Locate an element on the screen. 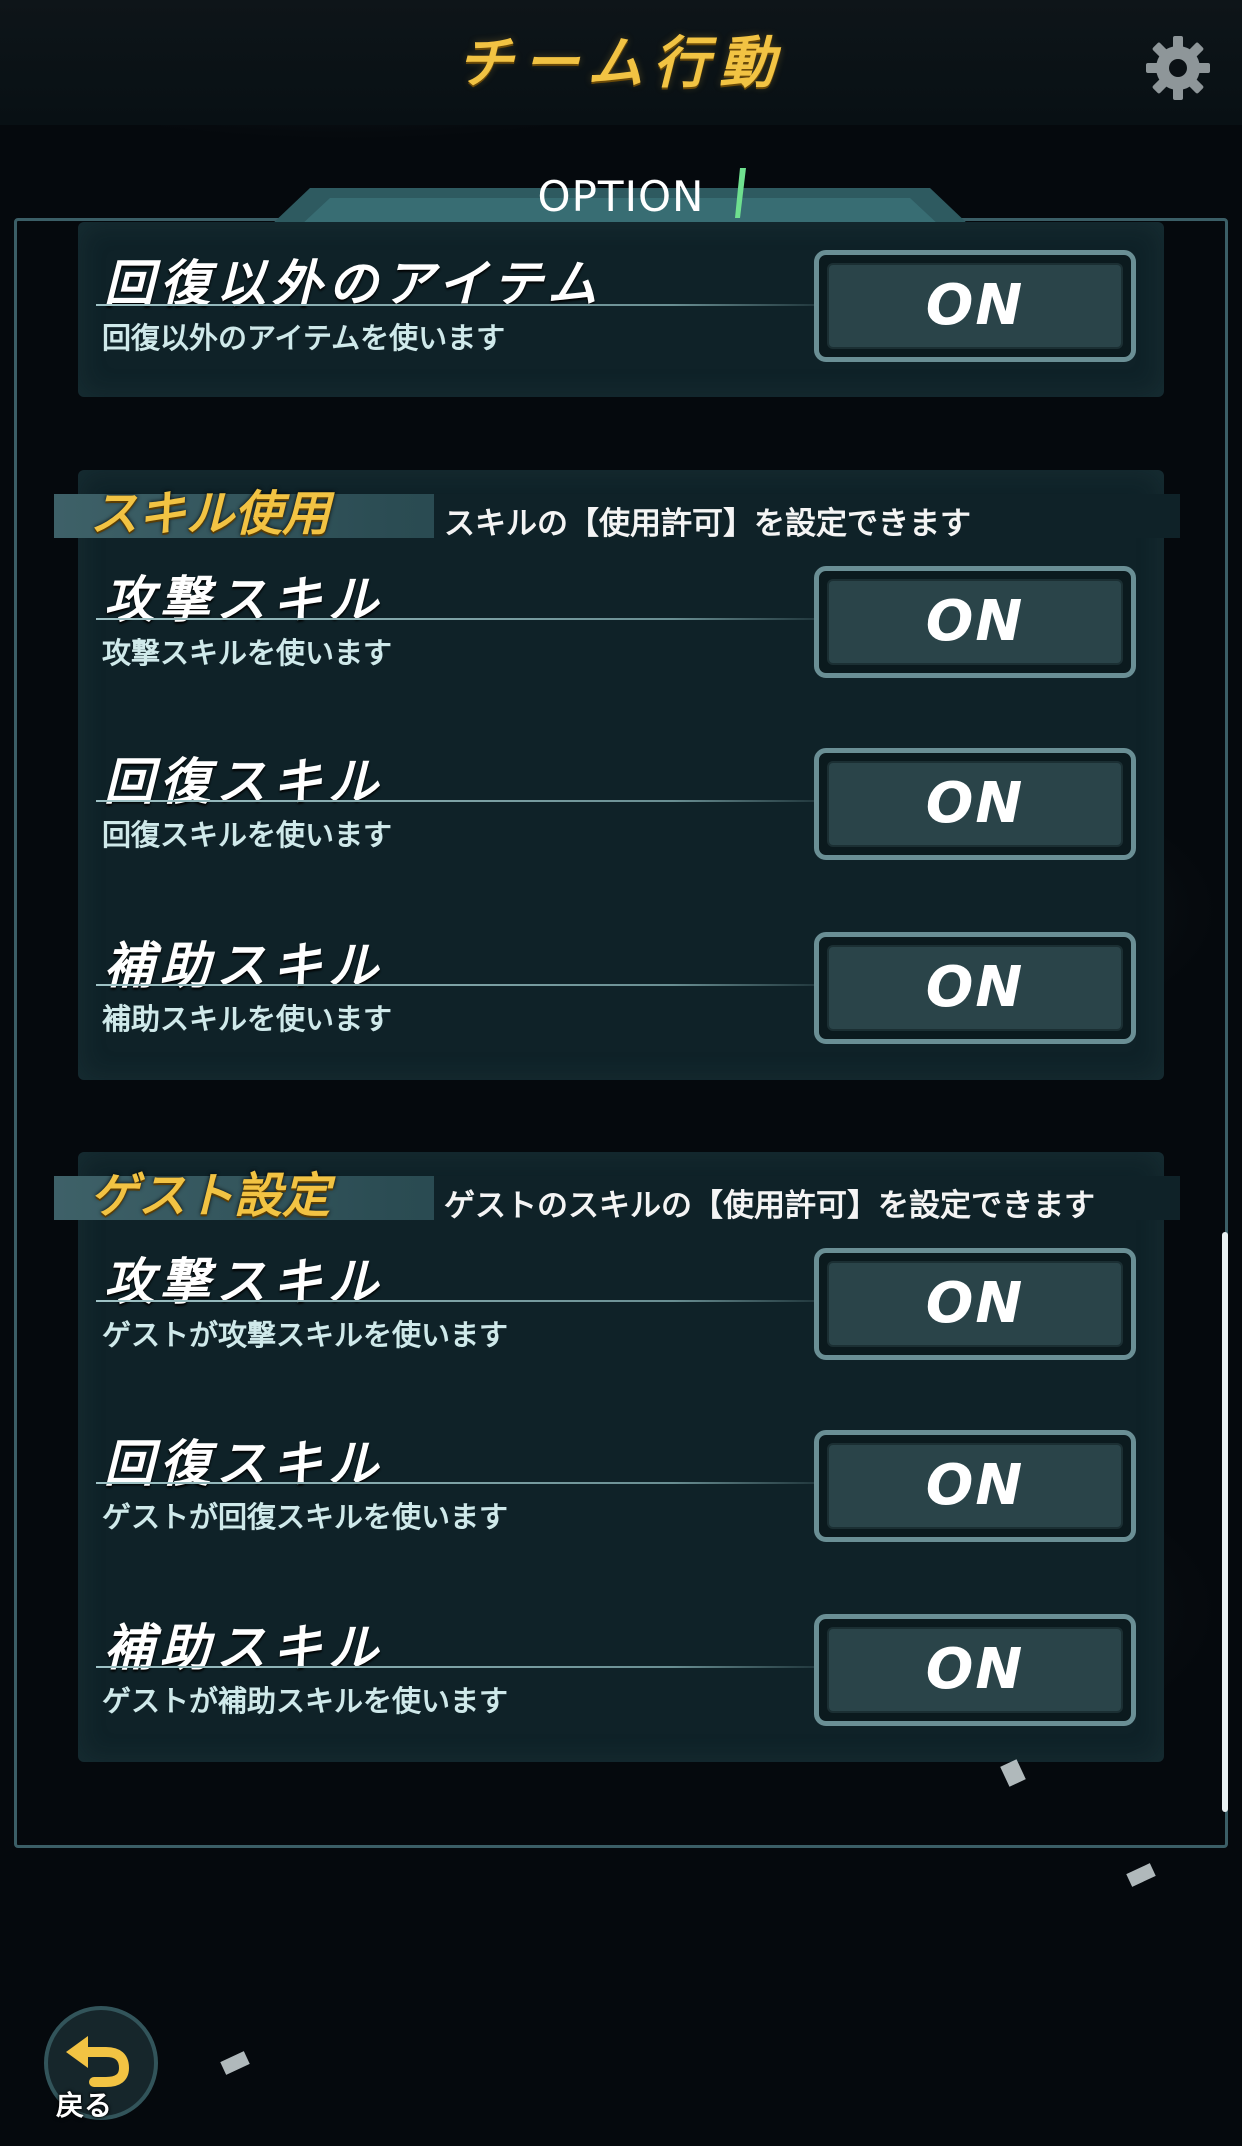  items-nonrecovery-toggle: ON is located at coordinates (975, 306).